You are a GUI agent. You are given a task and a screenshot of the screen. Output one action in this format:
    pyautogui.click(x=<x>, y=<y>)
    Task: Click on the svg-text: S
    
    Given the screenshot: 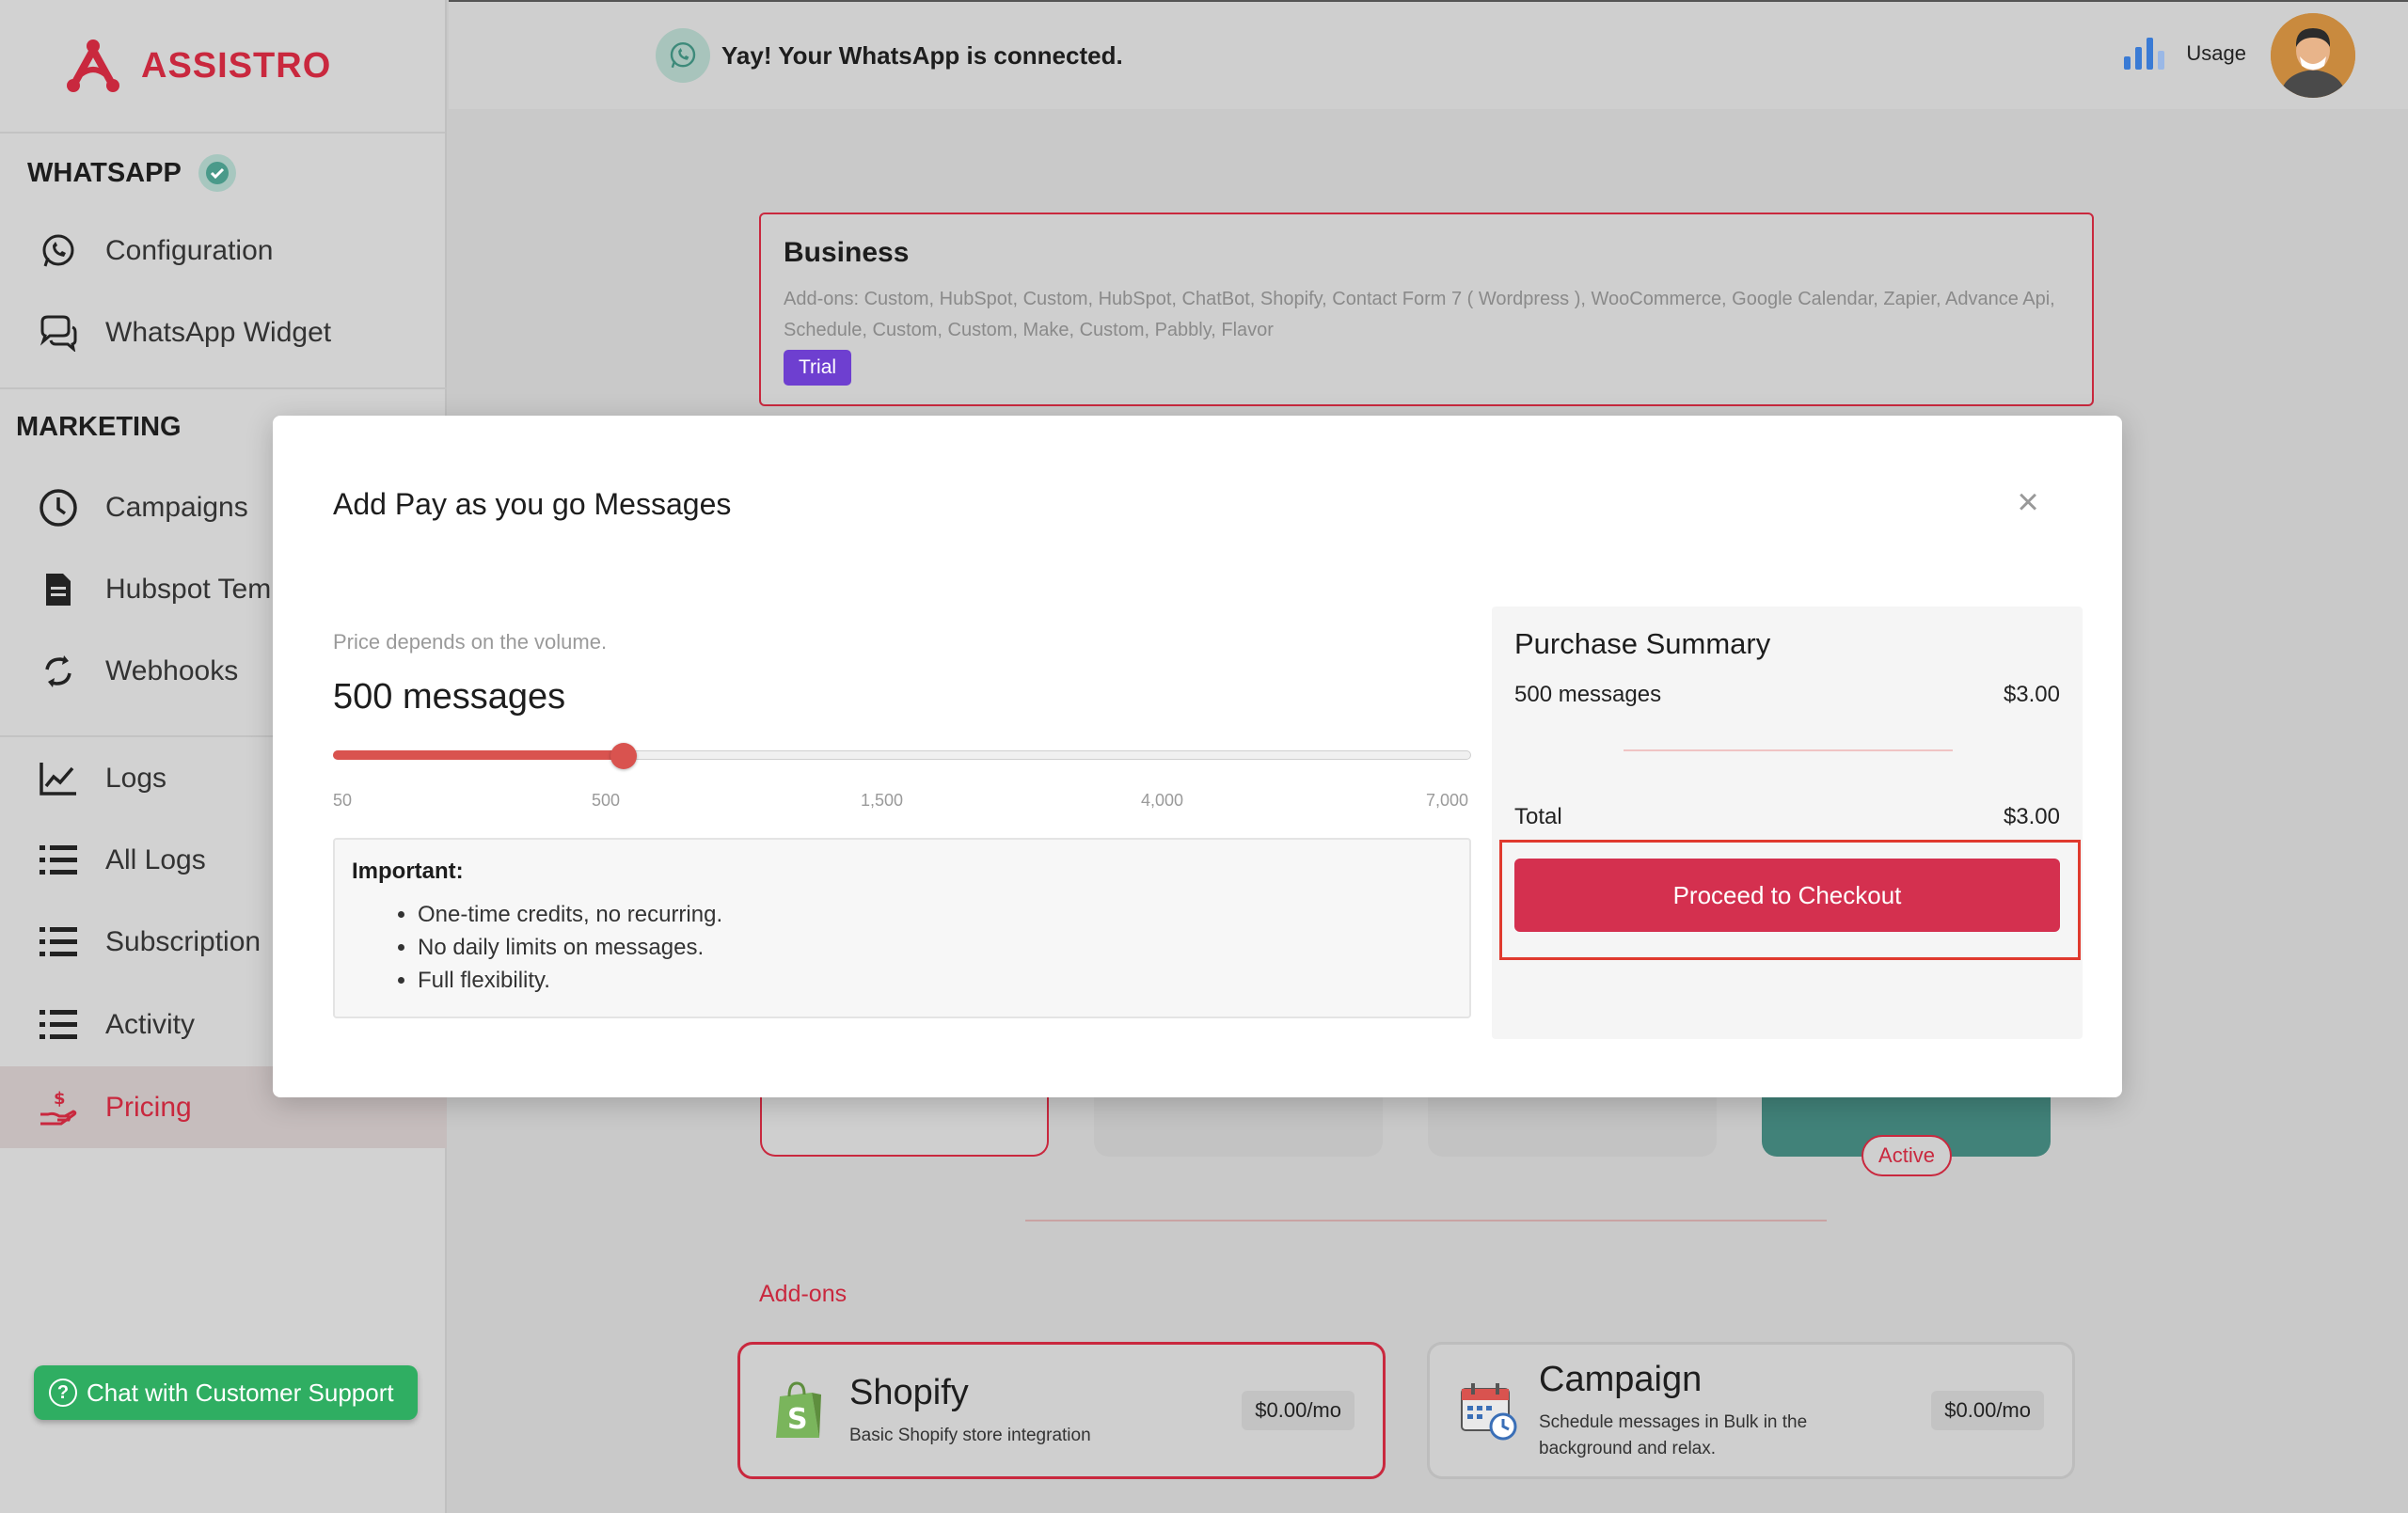 What is the action you would take?
    pyautogui.click(x=798, y=1419)
    